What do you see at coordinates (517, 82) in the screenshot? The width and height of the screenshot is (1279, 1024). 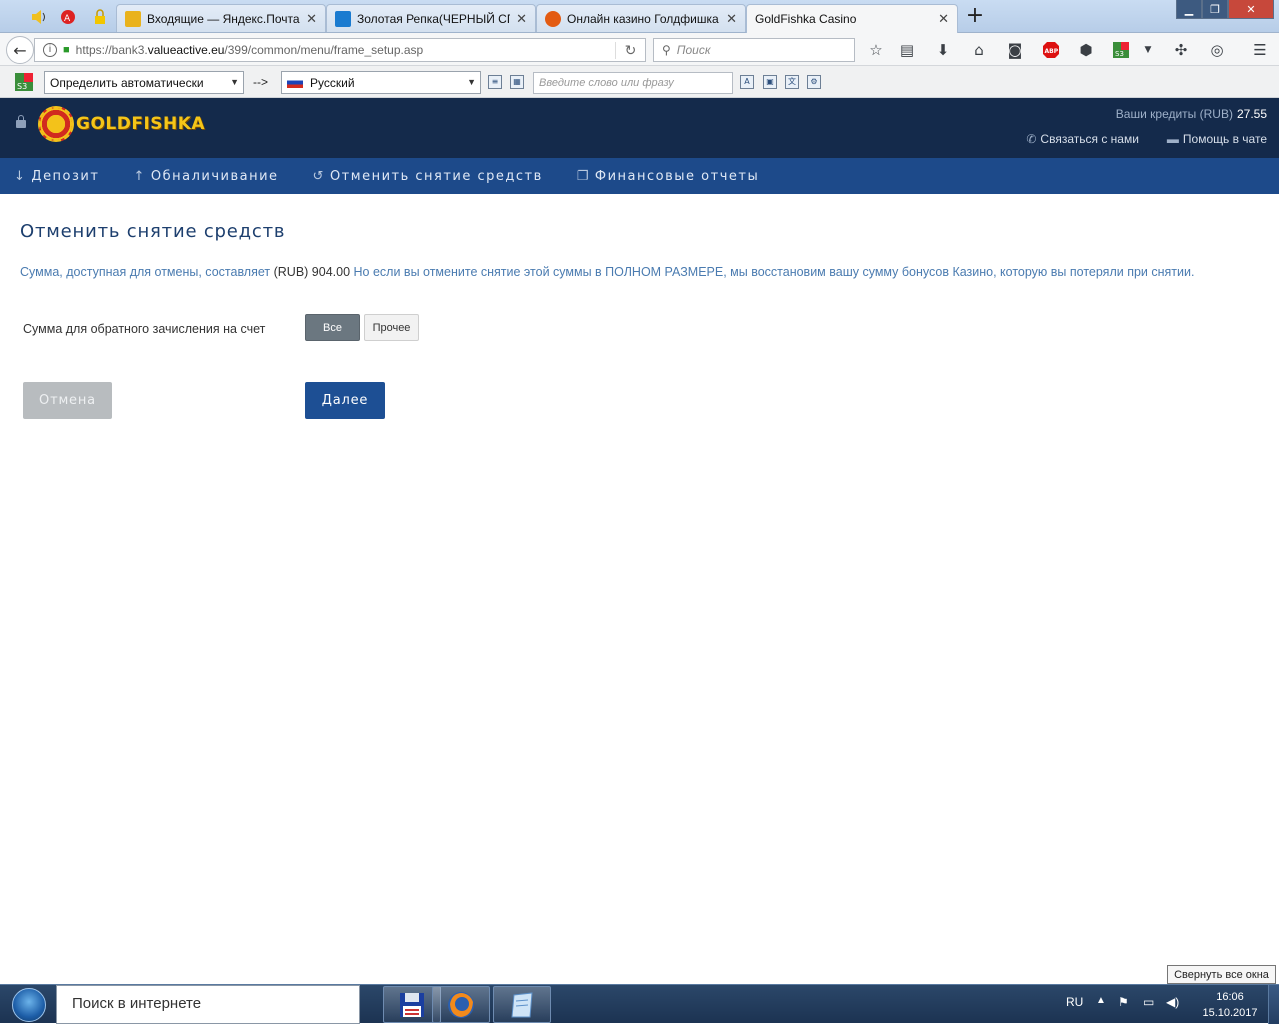 I see `dictionary-icon: ▦` at bounding box center [517, 82].